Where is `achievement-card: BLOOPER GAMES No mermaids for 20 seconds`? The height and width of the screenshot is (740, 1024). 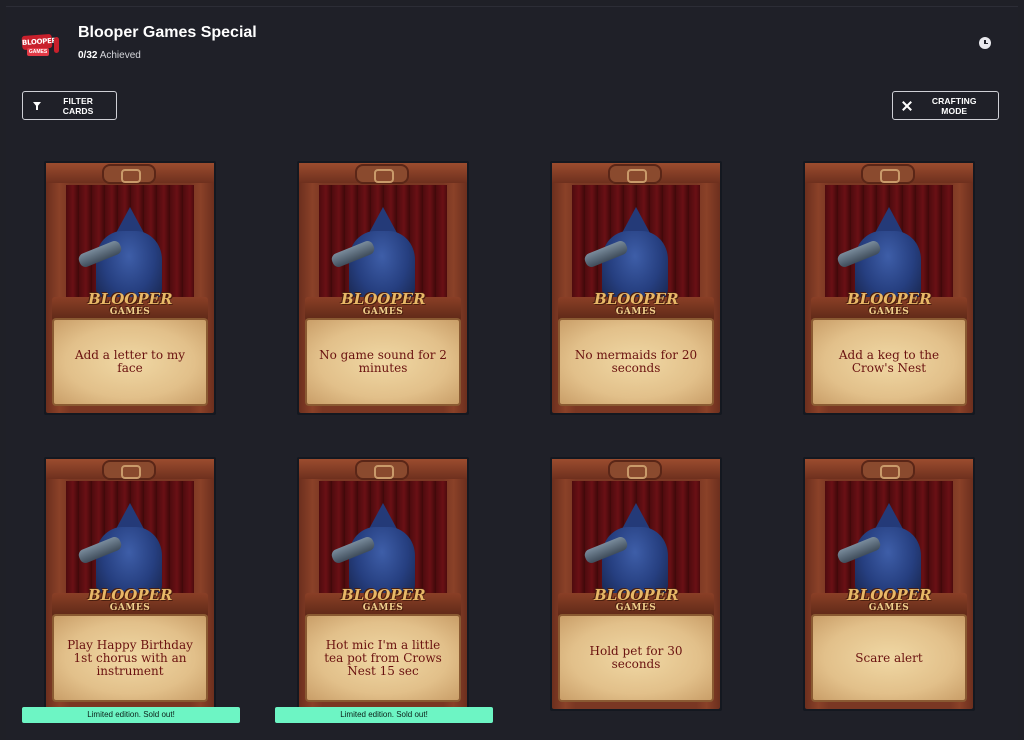 achievement-card: BLOOPER GAMES No mermaids for 20 seconds is located at coordinates (636, 288).